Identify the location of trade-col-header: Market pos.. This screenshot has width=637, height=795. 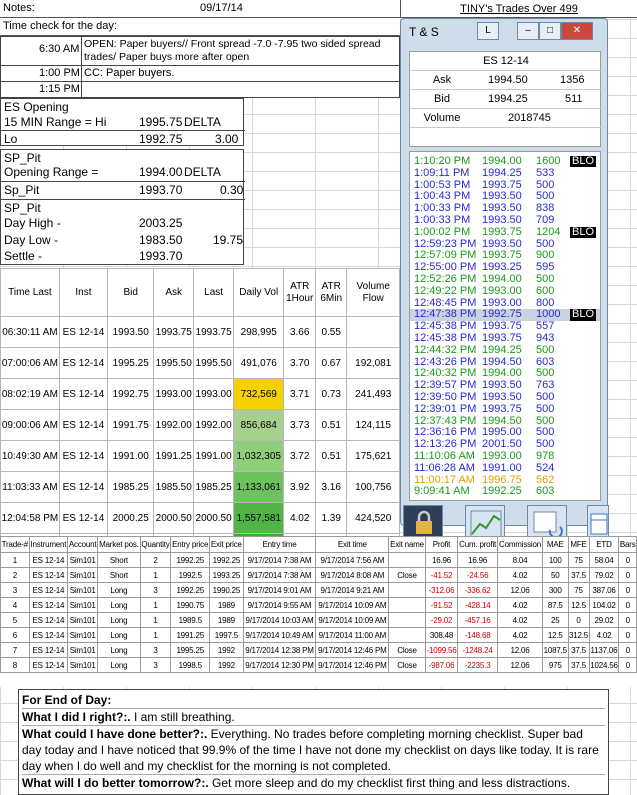
(119, 544).